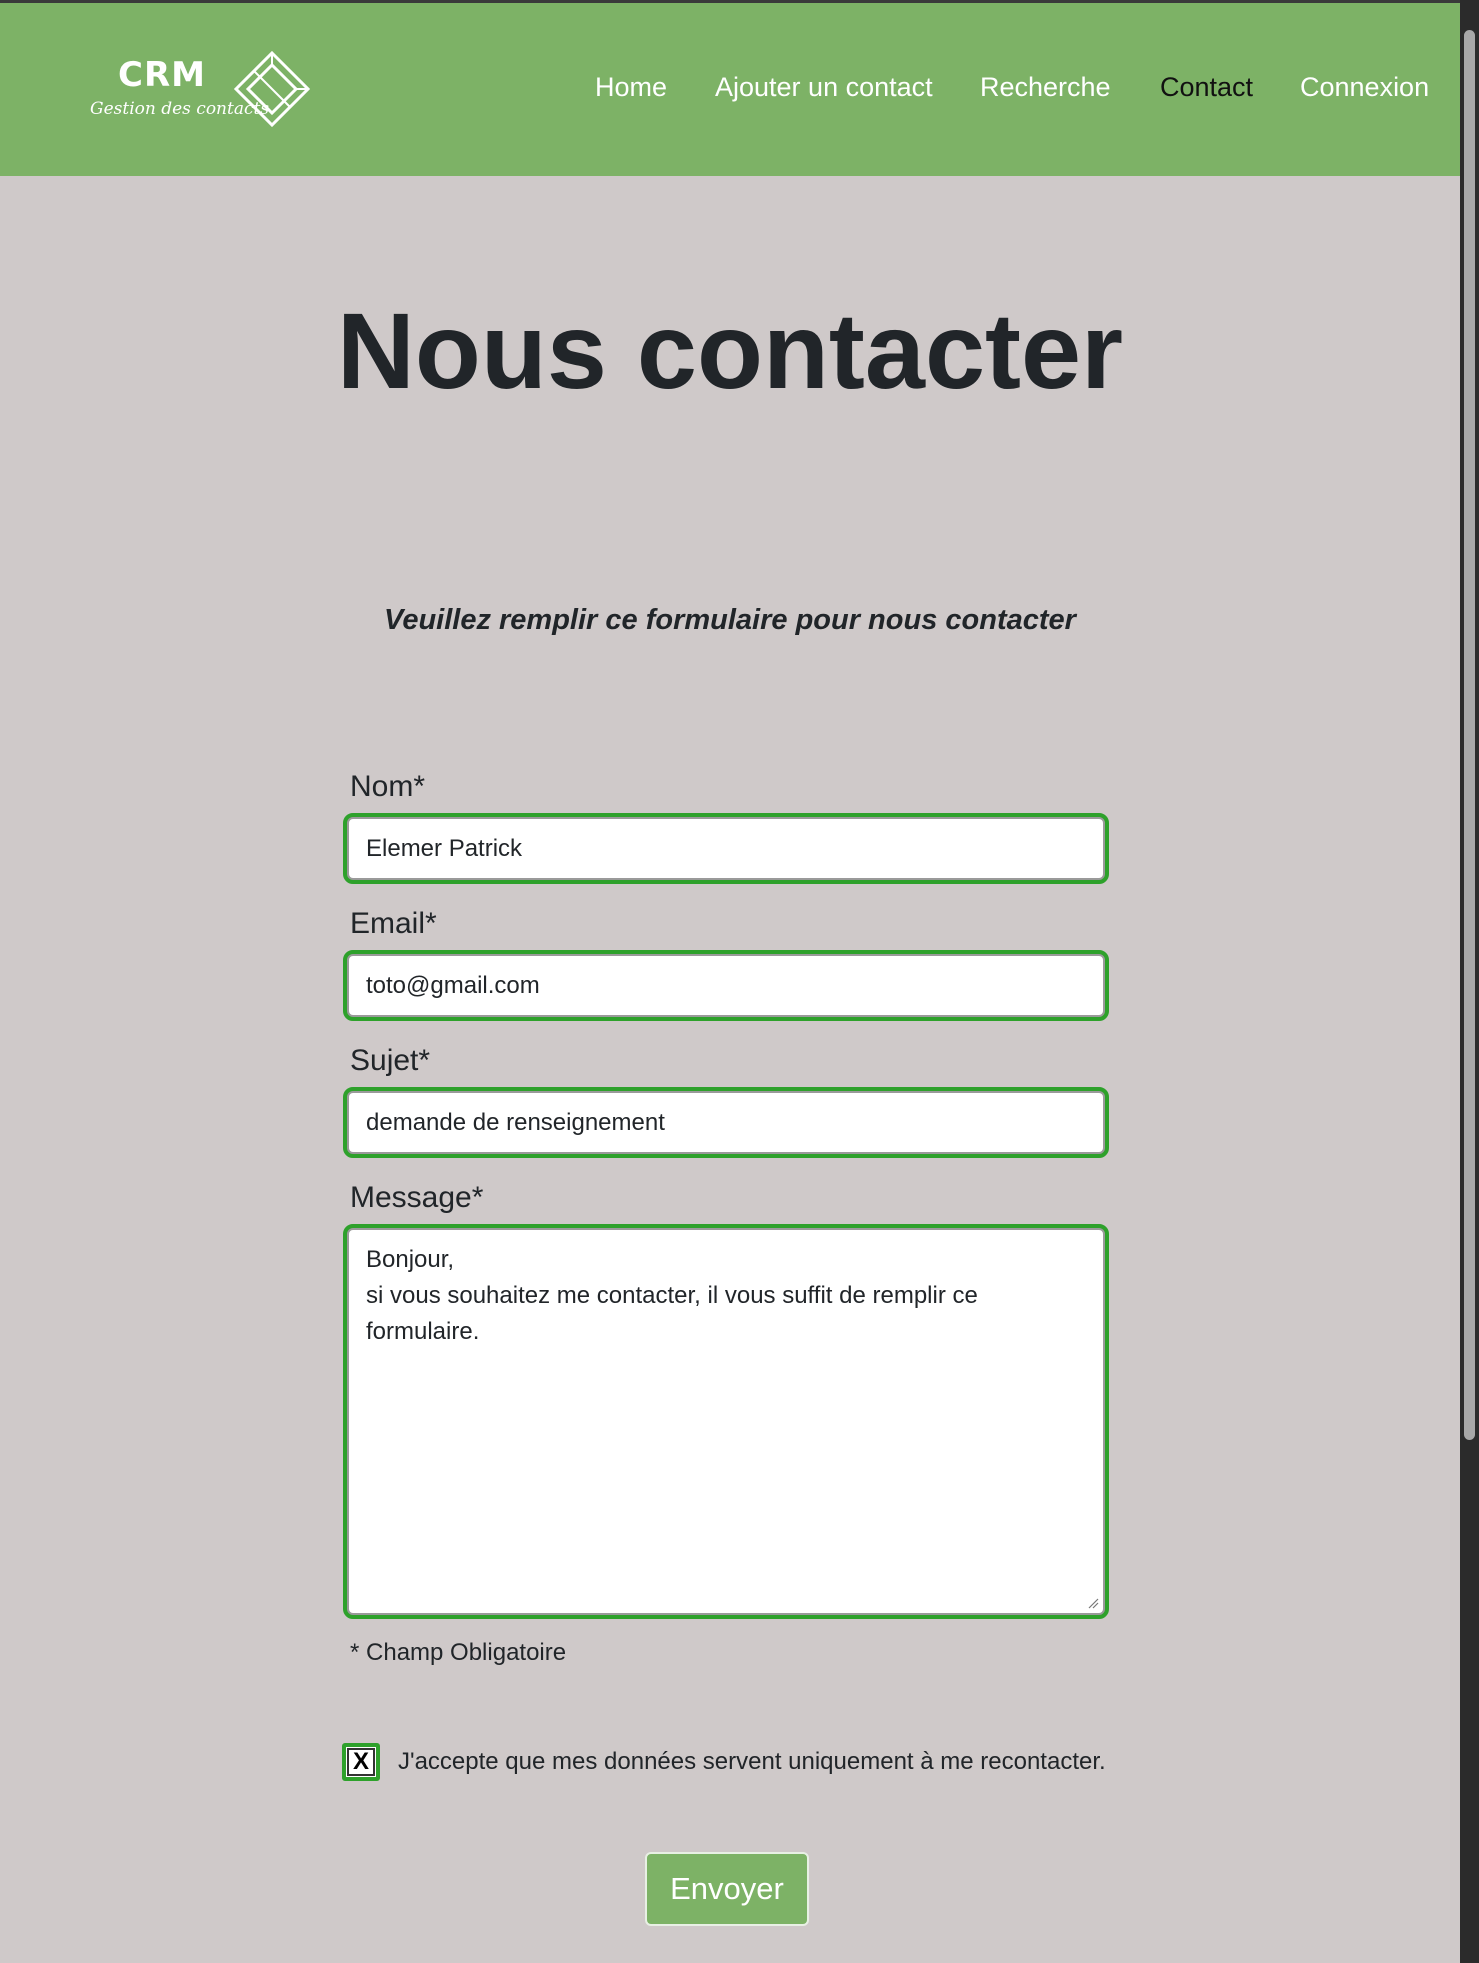 The height and width of the screenshot is (1963, 1479). Describe the element at coordinates (727, 1889) in the screenshot. I see `envoyer-button: Envoyer` at that location.